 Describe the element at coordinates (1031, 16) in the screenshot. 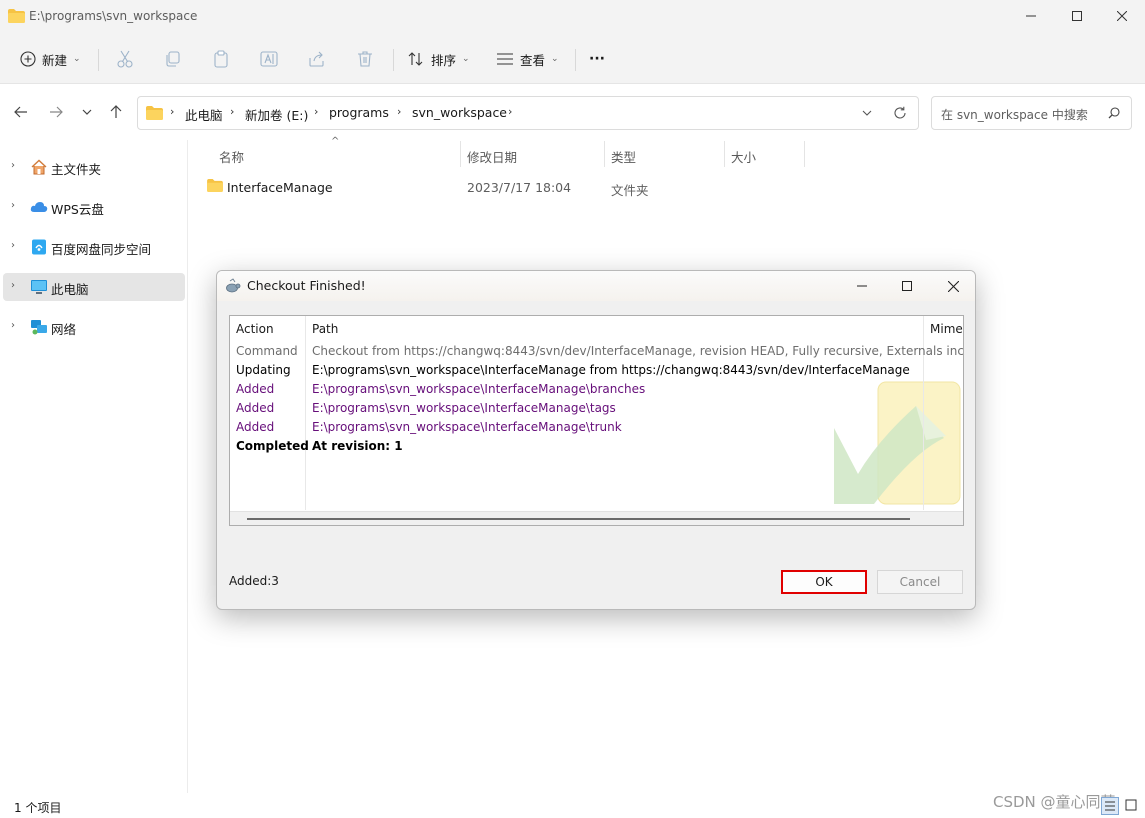

I see `minimize-button` at that location.